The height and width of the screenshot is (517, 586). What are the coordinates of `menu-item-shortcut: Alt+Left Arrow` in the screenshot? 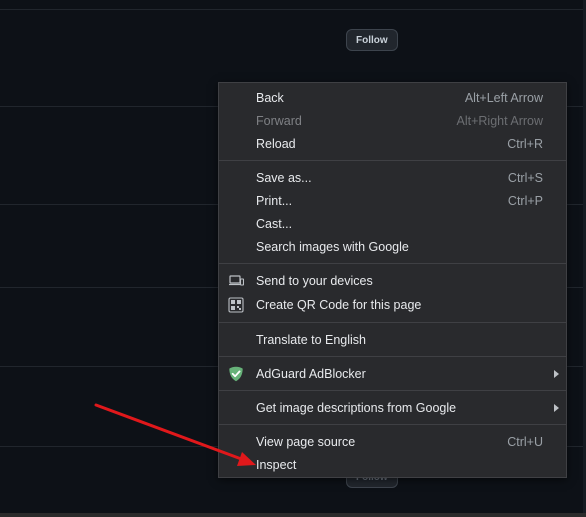 It's located at (503, 98).